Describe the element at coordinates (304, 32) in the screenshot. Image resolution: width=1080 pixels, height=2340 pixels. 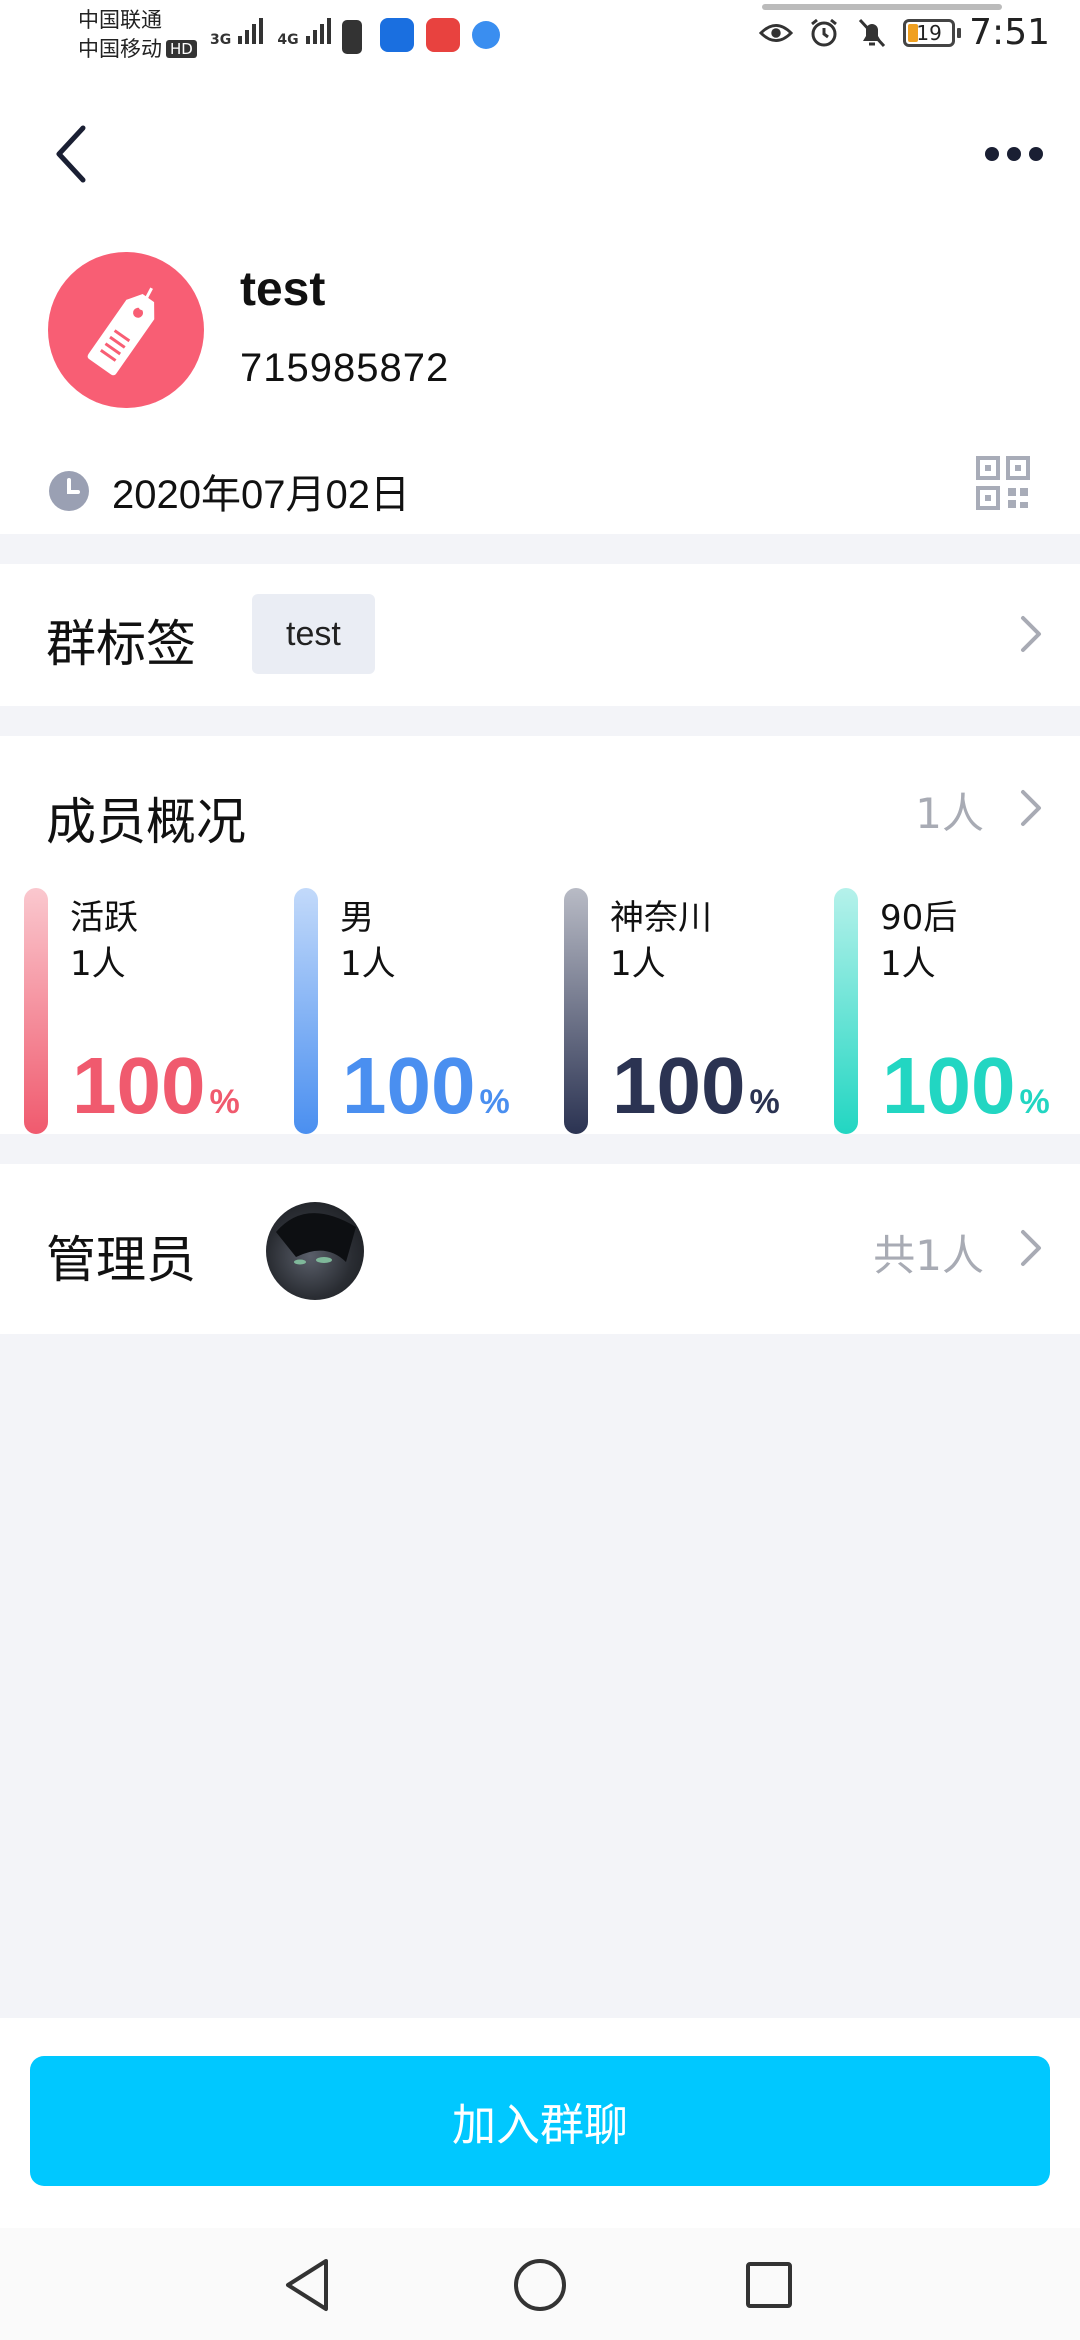
I see `signal-4g: 4G` at that location.